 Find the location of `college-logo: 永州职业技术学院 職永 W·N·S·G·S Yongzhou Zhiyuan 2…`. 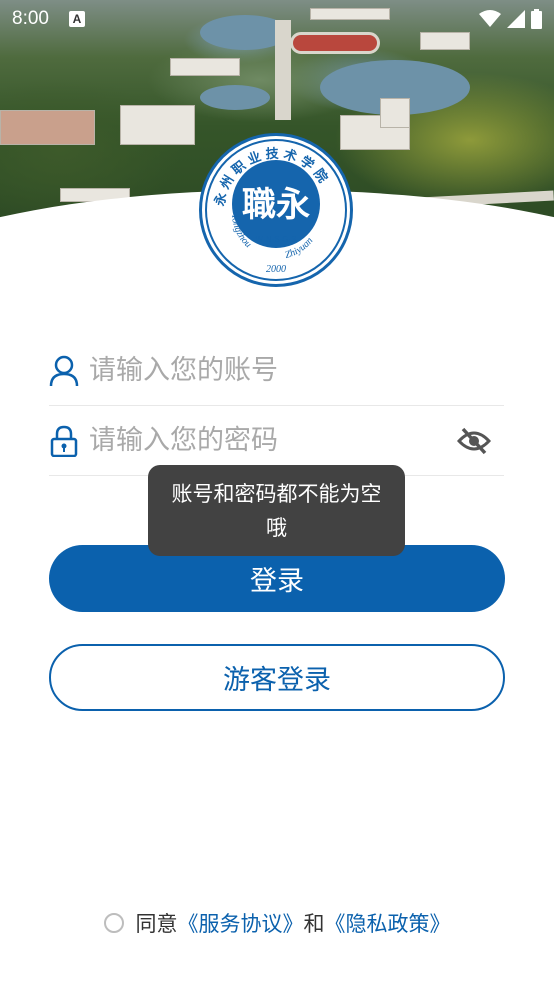

college-logo: 永州职业技术学院 職永 W·N·S·G·S Yongzhou Zhiyuan 2… is located at coordinates (276, 210).